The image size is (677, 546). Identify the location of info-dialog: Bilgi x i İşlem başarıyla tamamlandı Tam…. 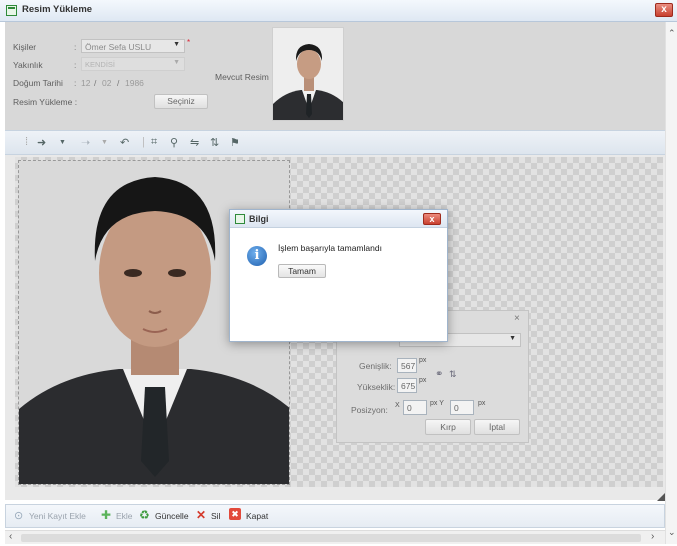
(338, 275).